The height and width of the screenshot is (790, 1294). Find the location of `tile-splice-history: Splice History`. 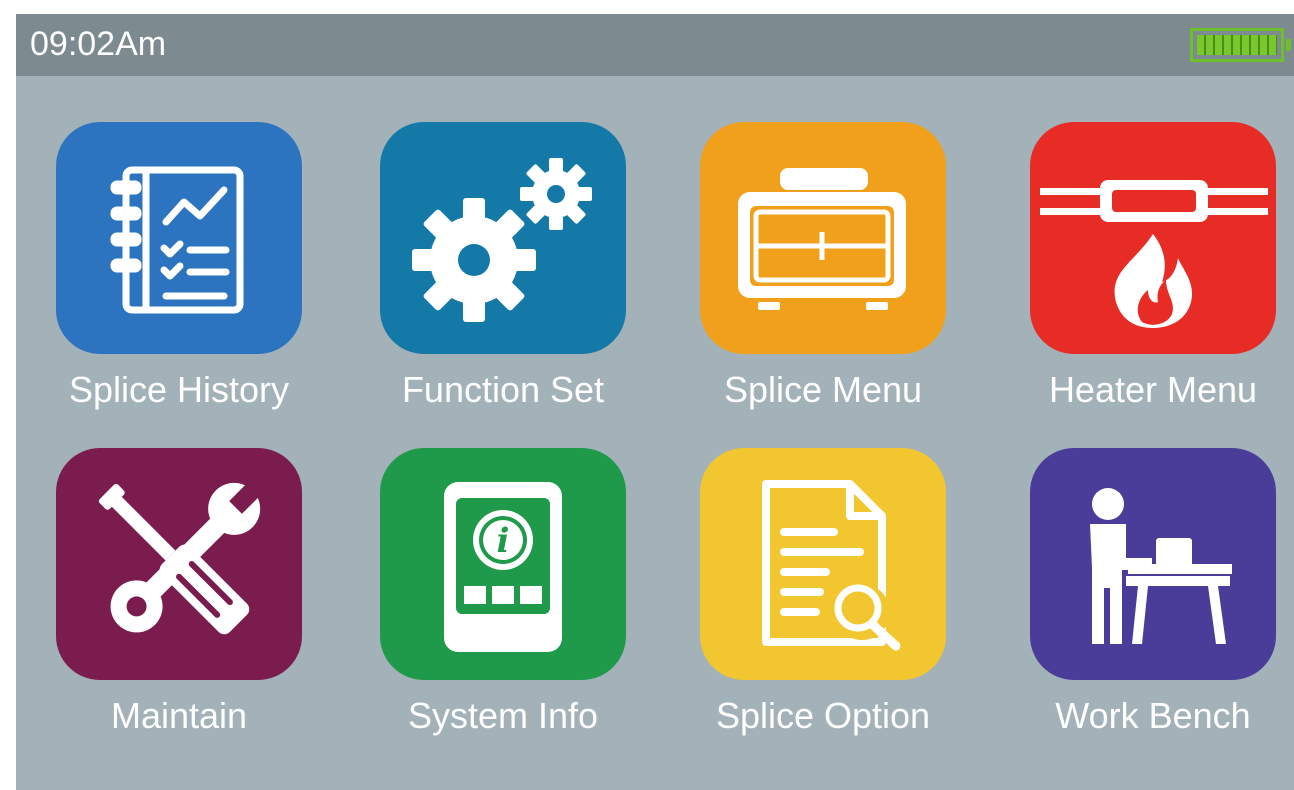

tile-splice-history: Splice History is located at coordinates (179, 266).